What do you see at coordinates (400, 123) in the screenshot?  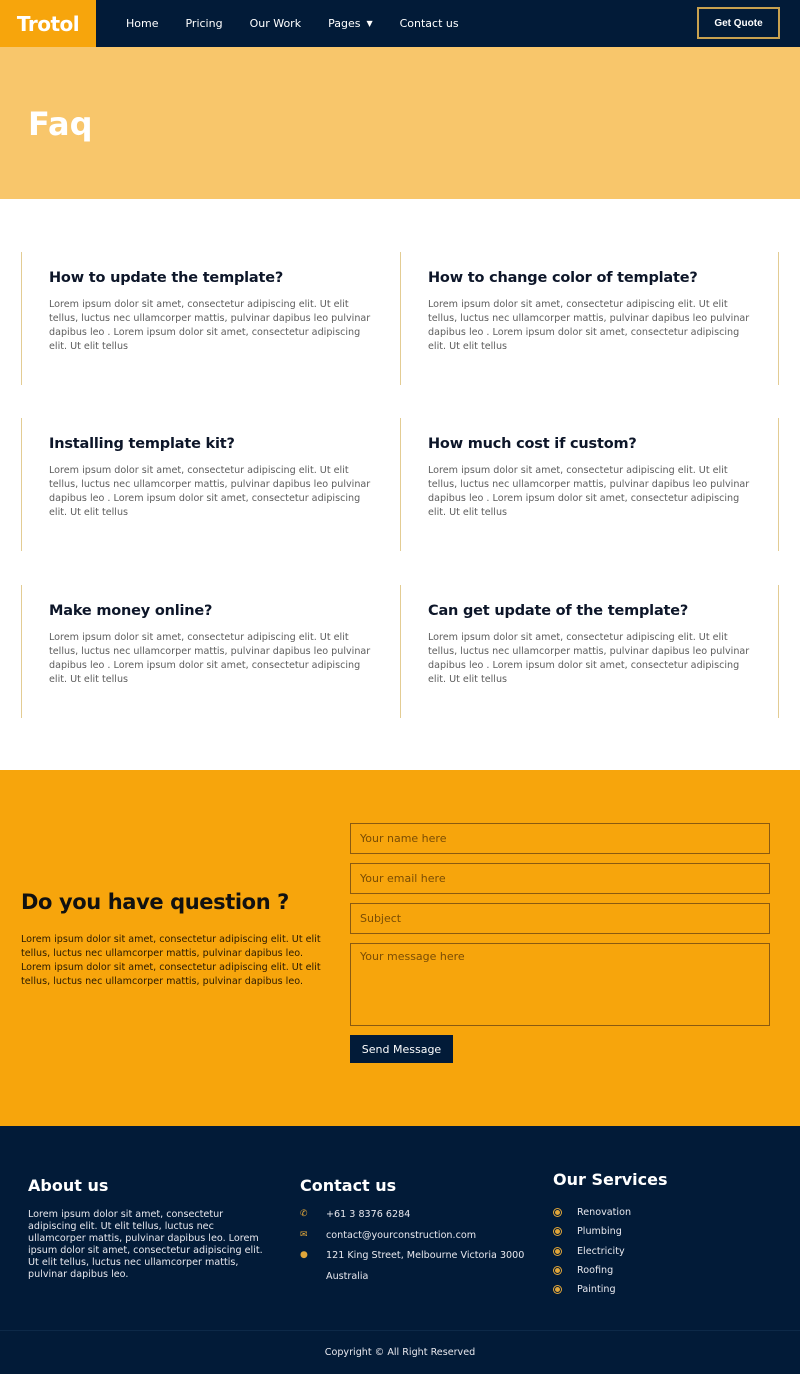 I see `page-hero: Faq` at bounding box center [400, 123].